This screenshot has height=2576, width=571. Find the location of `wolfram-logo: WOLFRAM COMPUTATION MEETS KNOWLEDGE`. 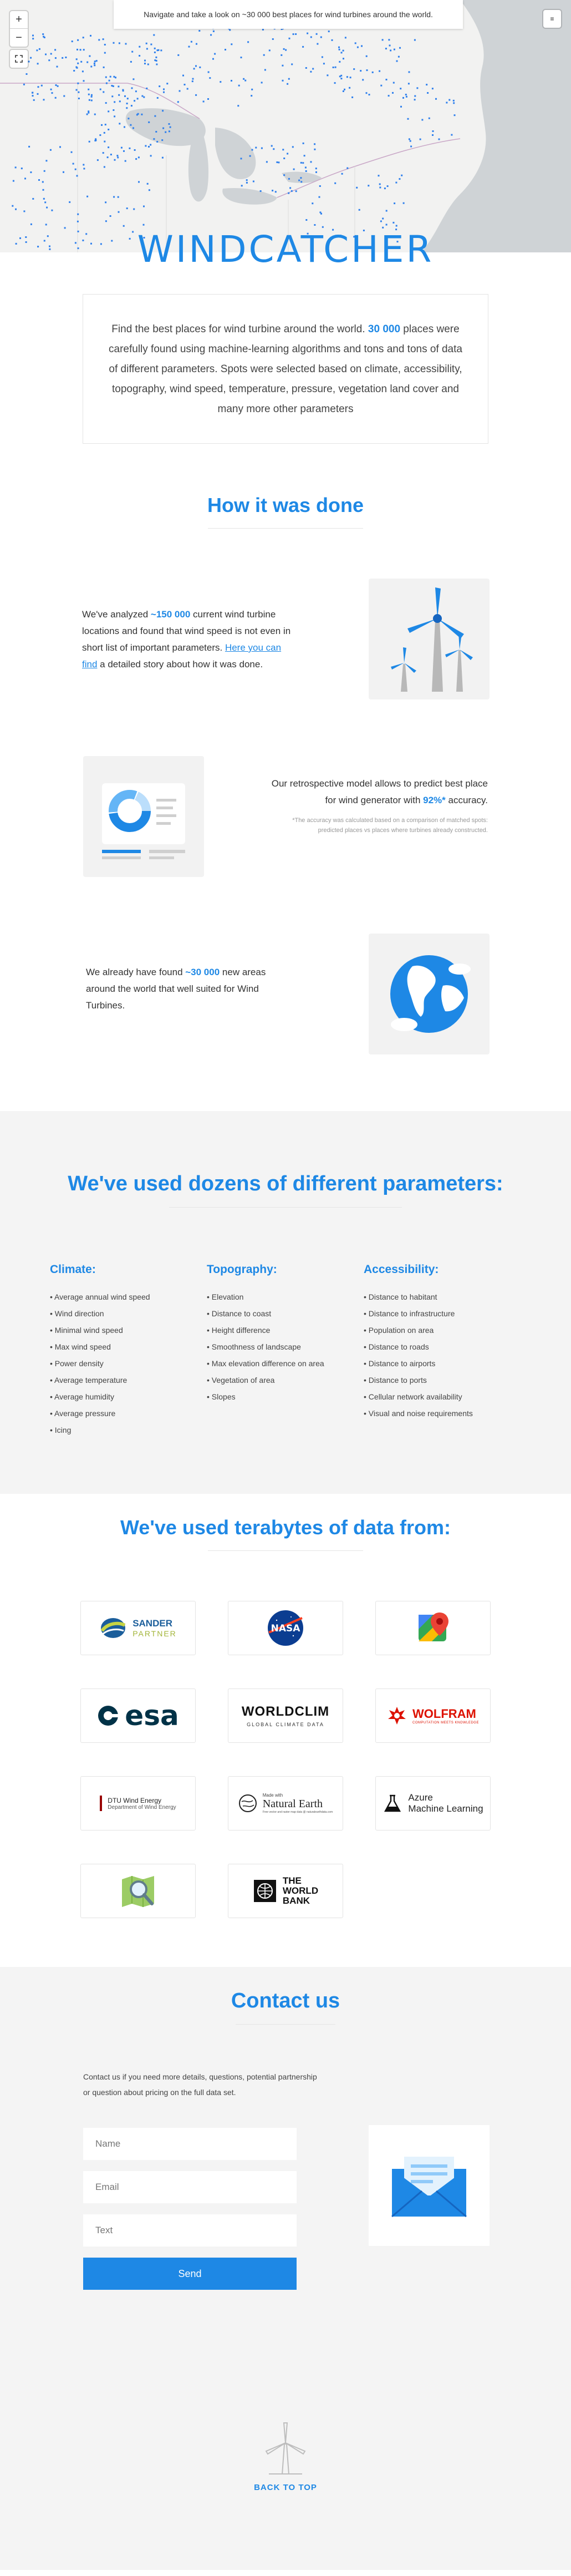

wolfram-logo: WOLFRAM COMPUTATION MEETS KNOWLEDGE is located at coordinates (433, 1715).